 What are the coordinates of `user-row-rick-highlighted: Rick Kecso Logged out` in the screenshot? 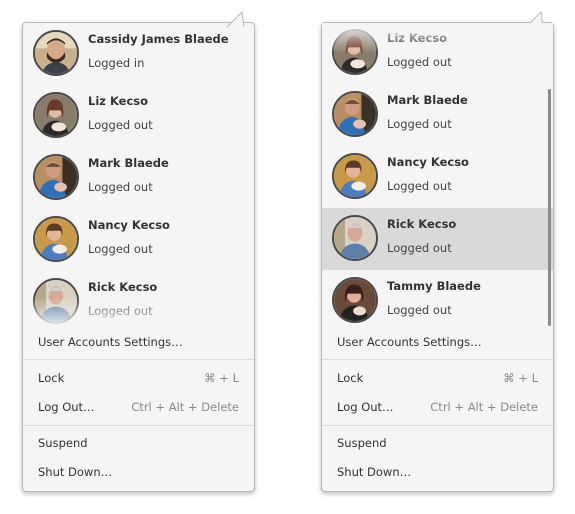 It's located at (437, 239).